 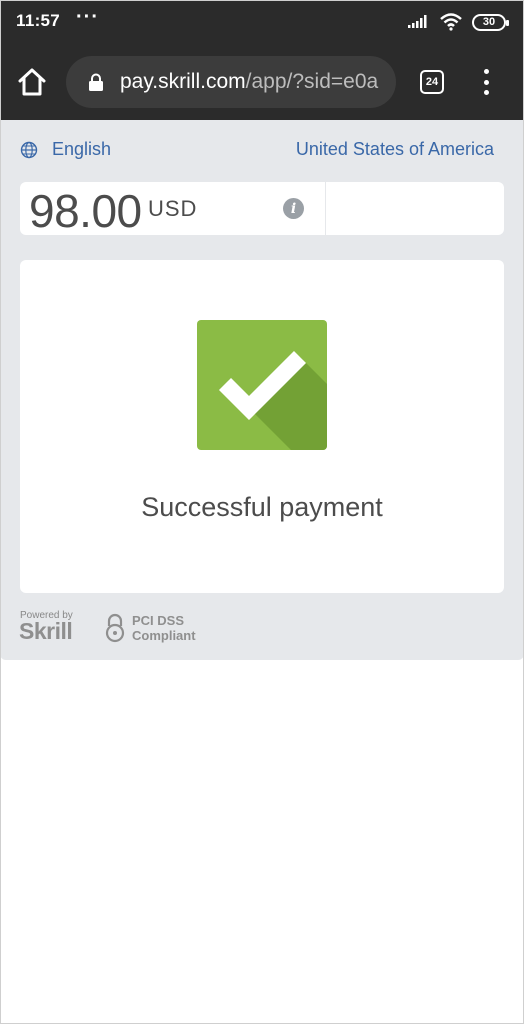 I want to click on status-icons: 30, so click(x=458, y=22).